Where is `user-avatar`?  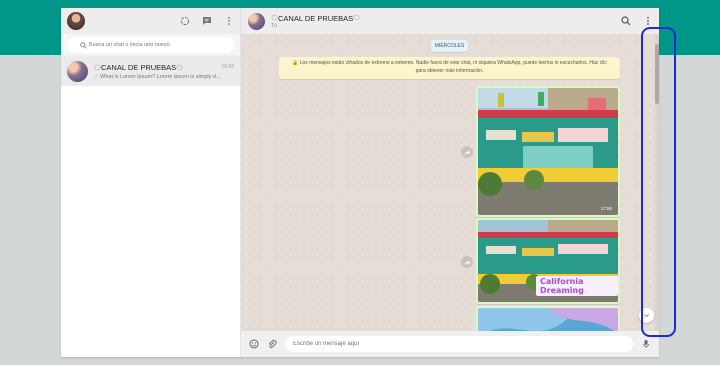 user-avatar is located at coordinates (76, 21).